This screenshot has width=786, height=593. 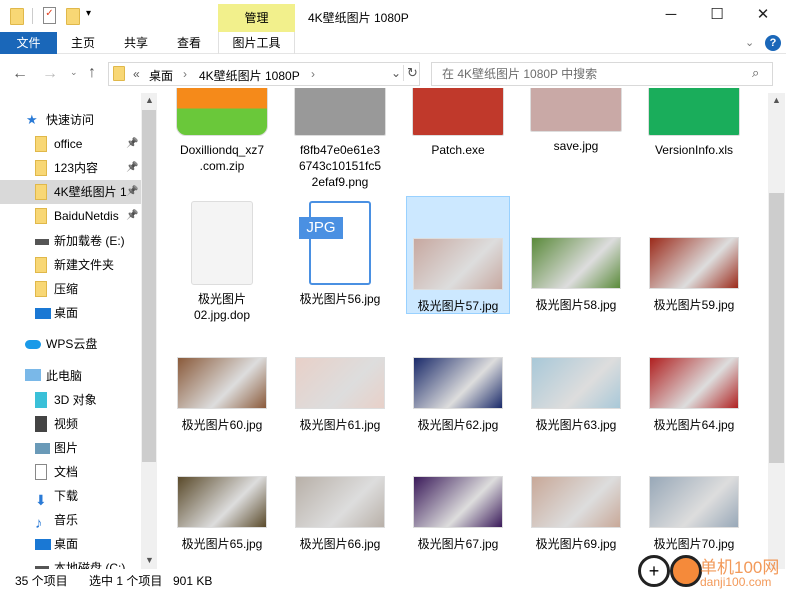 I want to click on chevron-down-icon: ⌄, so click(x=396, y=73).